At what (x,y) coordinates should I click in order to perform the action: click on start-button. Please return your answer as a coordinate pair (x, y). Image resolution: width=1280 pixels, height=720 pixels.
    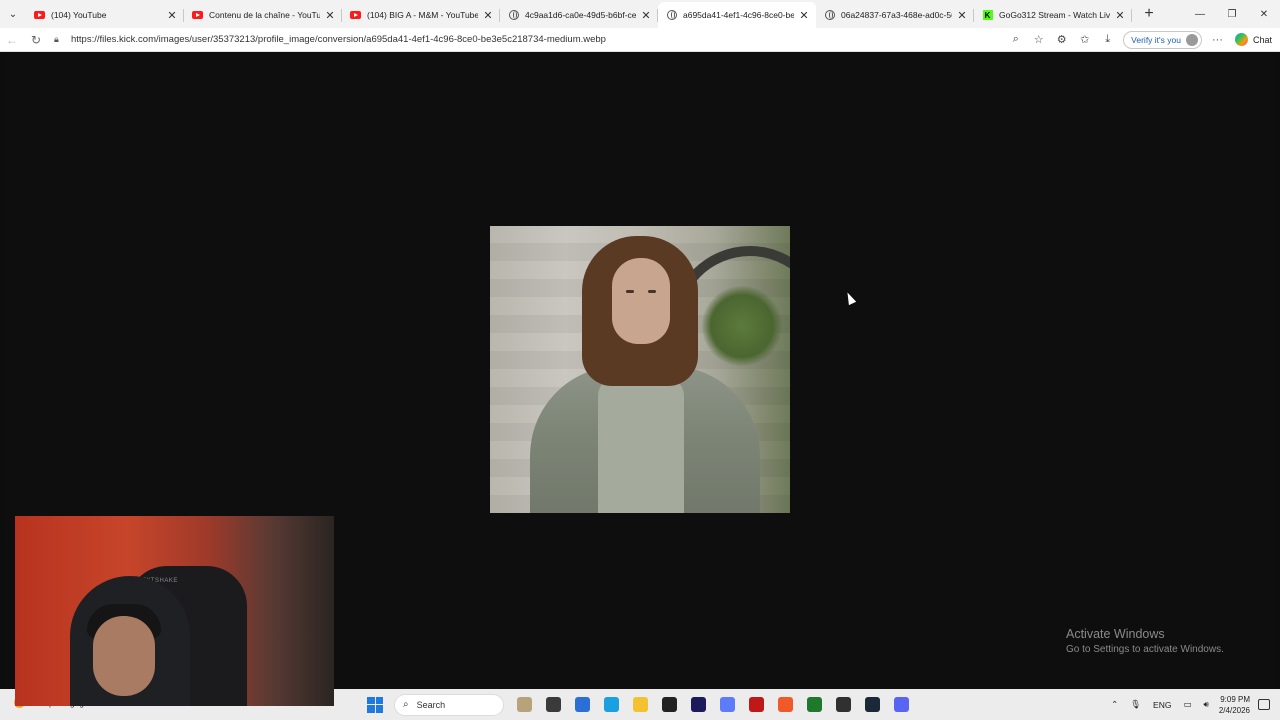
    Looking at the image, I should click on (375, 705).